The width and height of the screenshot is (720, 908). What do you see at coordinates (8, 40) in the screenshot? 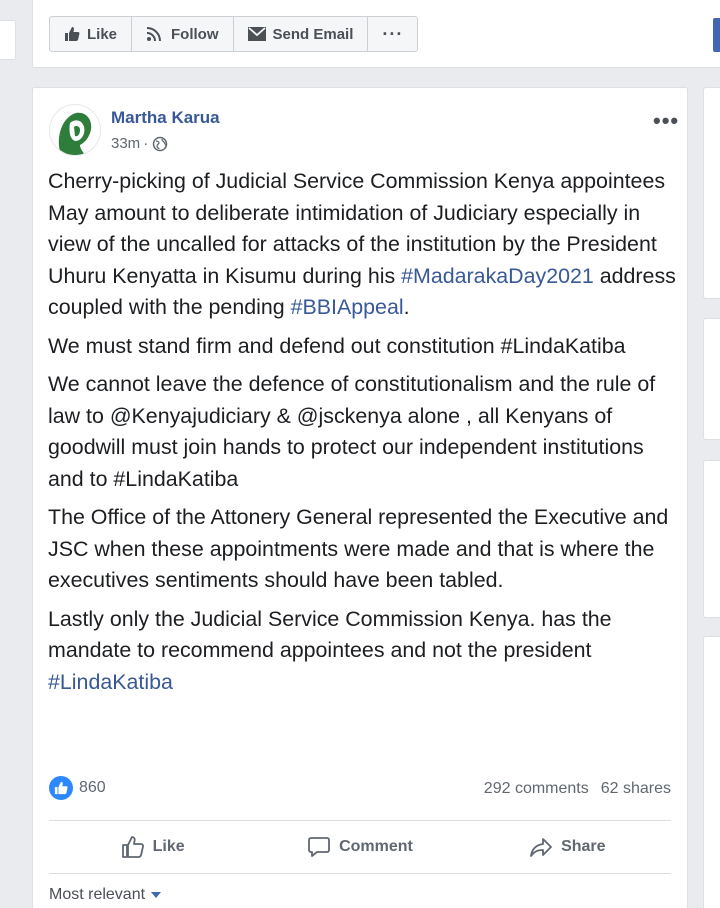
I see `left-panel-edge` at bounding box center [8, 40].